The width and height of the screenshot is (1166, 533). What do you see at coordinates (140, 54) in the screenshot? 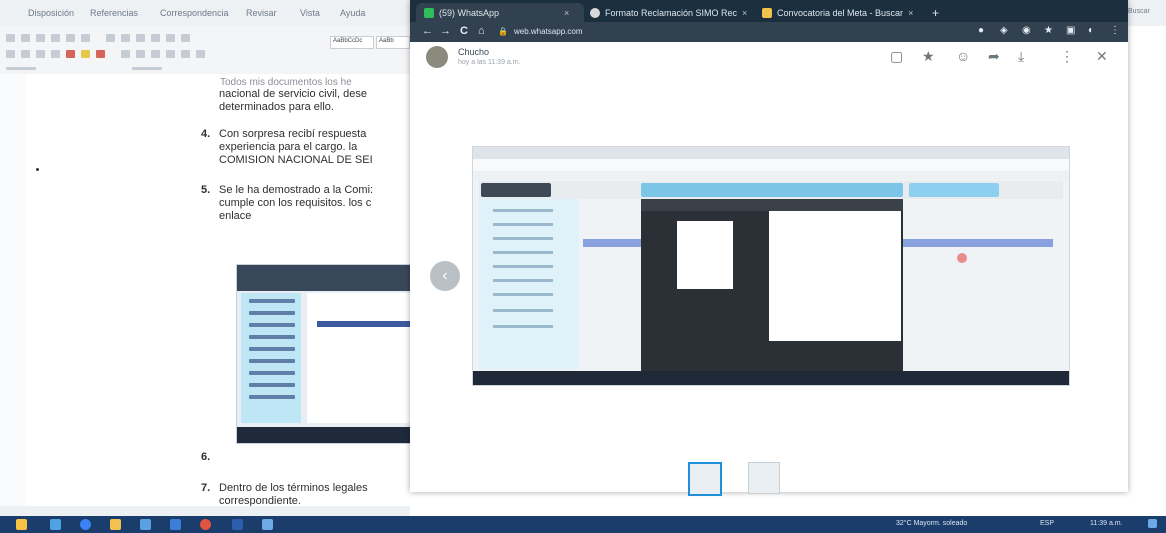
I see `align-center-icon` at bounding box center [140, 54].